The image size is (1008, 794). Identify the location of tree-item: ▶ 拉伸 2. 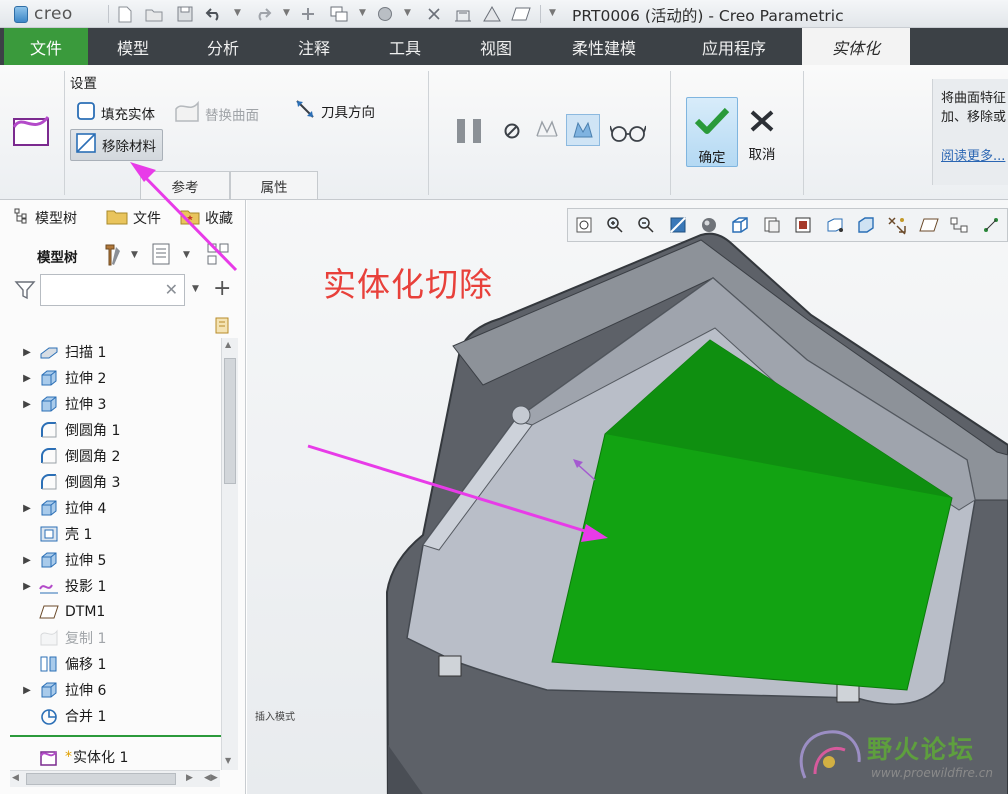
(127, 378).